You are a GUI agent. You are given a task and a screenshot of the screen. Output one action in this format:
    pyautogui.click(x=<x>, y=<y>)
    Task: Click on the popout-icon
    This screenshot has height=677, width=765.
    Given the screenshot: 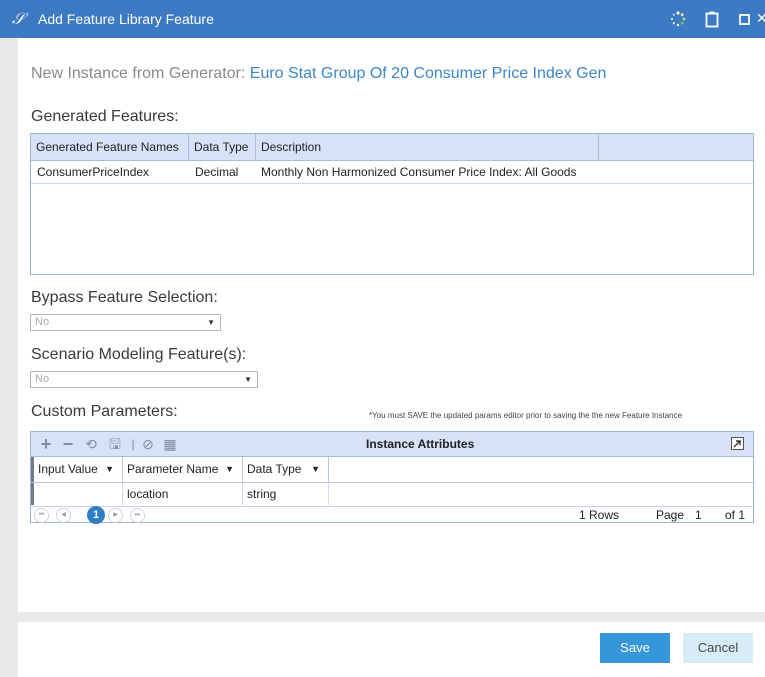 What is the action you would take?
    pyautogui.click(x=737, y=443)
    